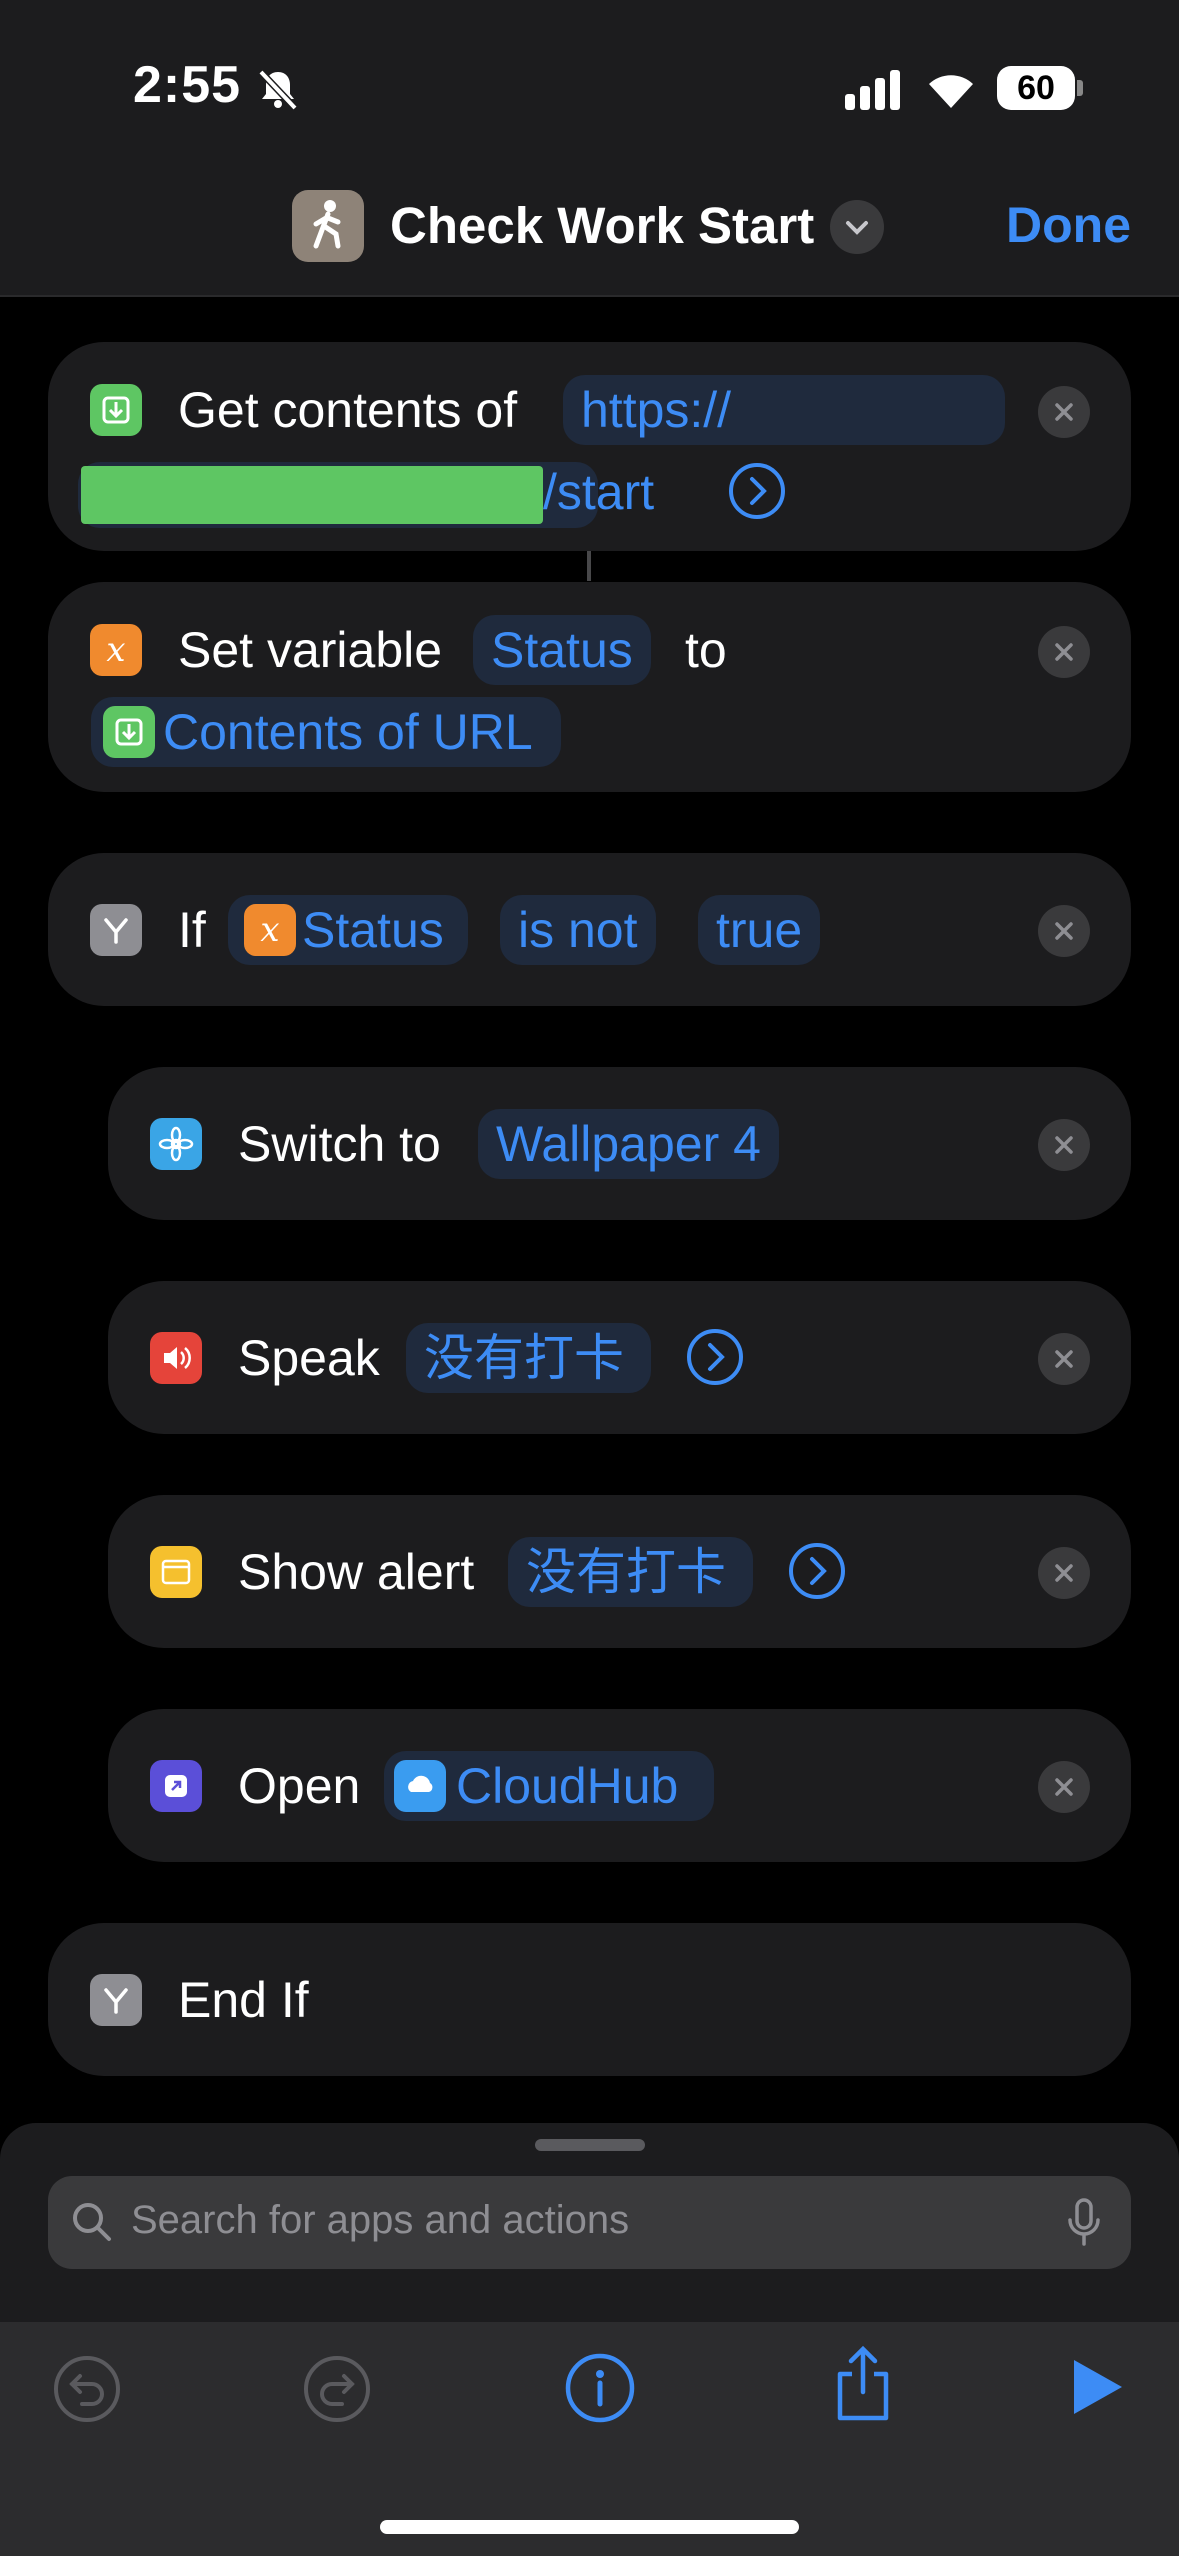  Describe the element at coordinates (589, 566) in the screenshot. I see `connector-line` at that location.